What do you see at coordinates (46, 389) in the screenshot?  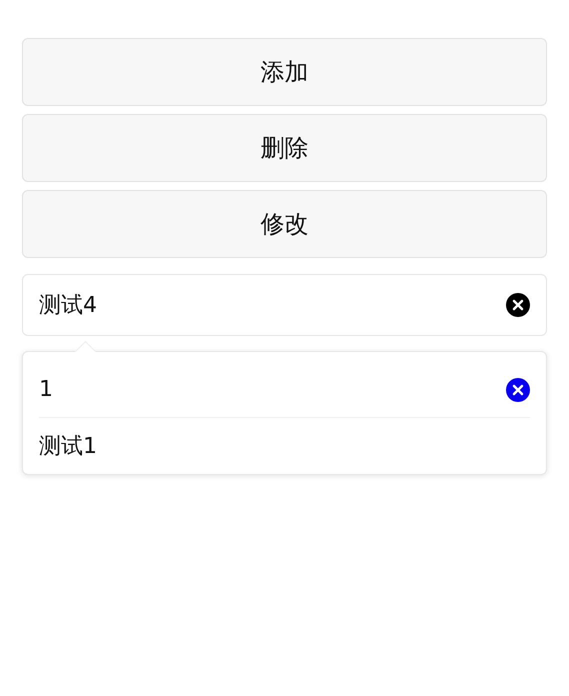 I see `suggestion-item: 1` at bounding box center [46, 389].